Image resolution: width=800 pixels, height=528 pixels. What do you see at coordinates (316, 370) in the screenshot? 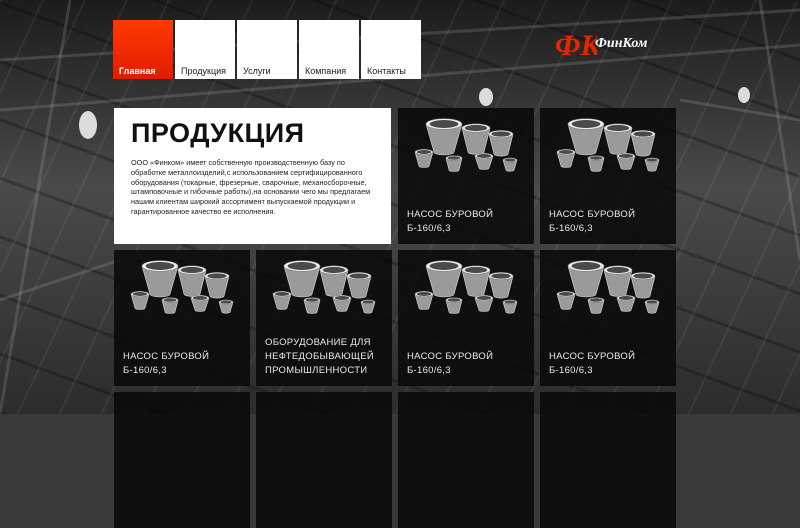
I see `product-name-line3: ПРОМЫШЛЕННОСТИ` at bounding box center [316, 370].